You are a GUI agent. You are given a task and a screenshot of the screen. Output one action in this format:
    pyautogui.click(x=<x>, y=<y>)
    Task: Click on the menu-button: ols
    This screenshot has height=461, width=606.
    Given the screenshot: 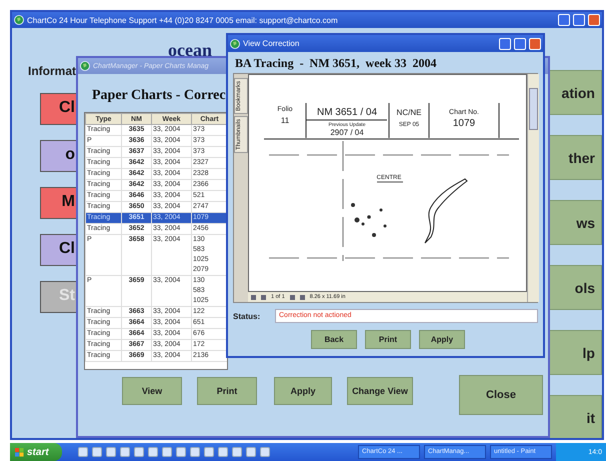 What is the action you would take?
    pyautogui.click(x=575, y=287)
    